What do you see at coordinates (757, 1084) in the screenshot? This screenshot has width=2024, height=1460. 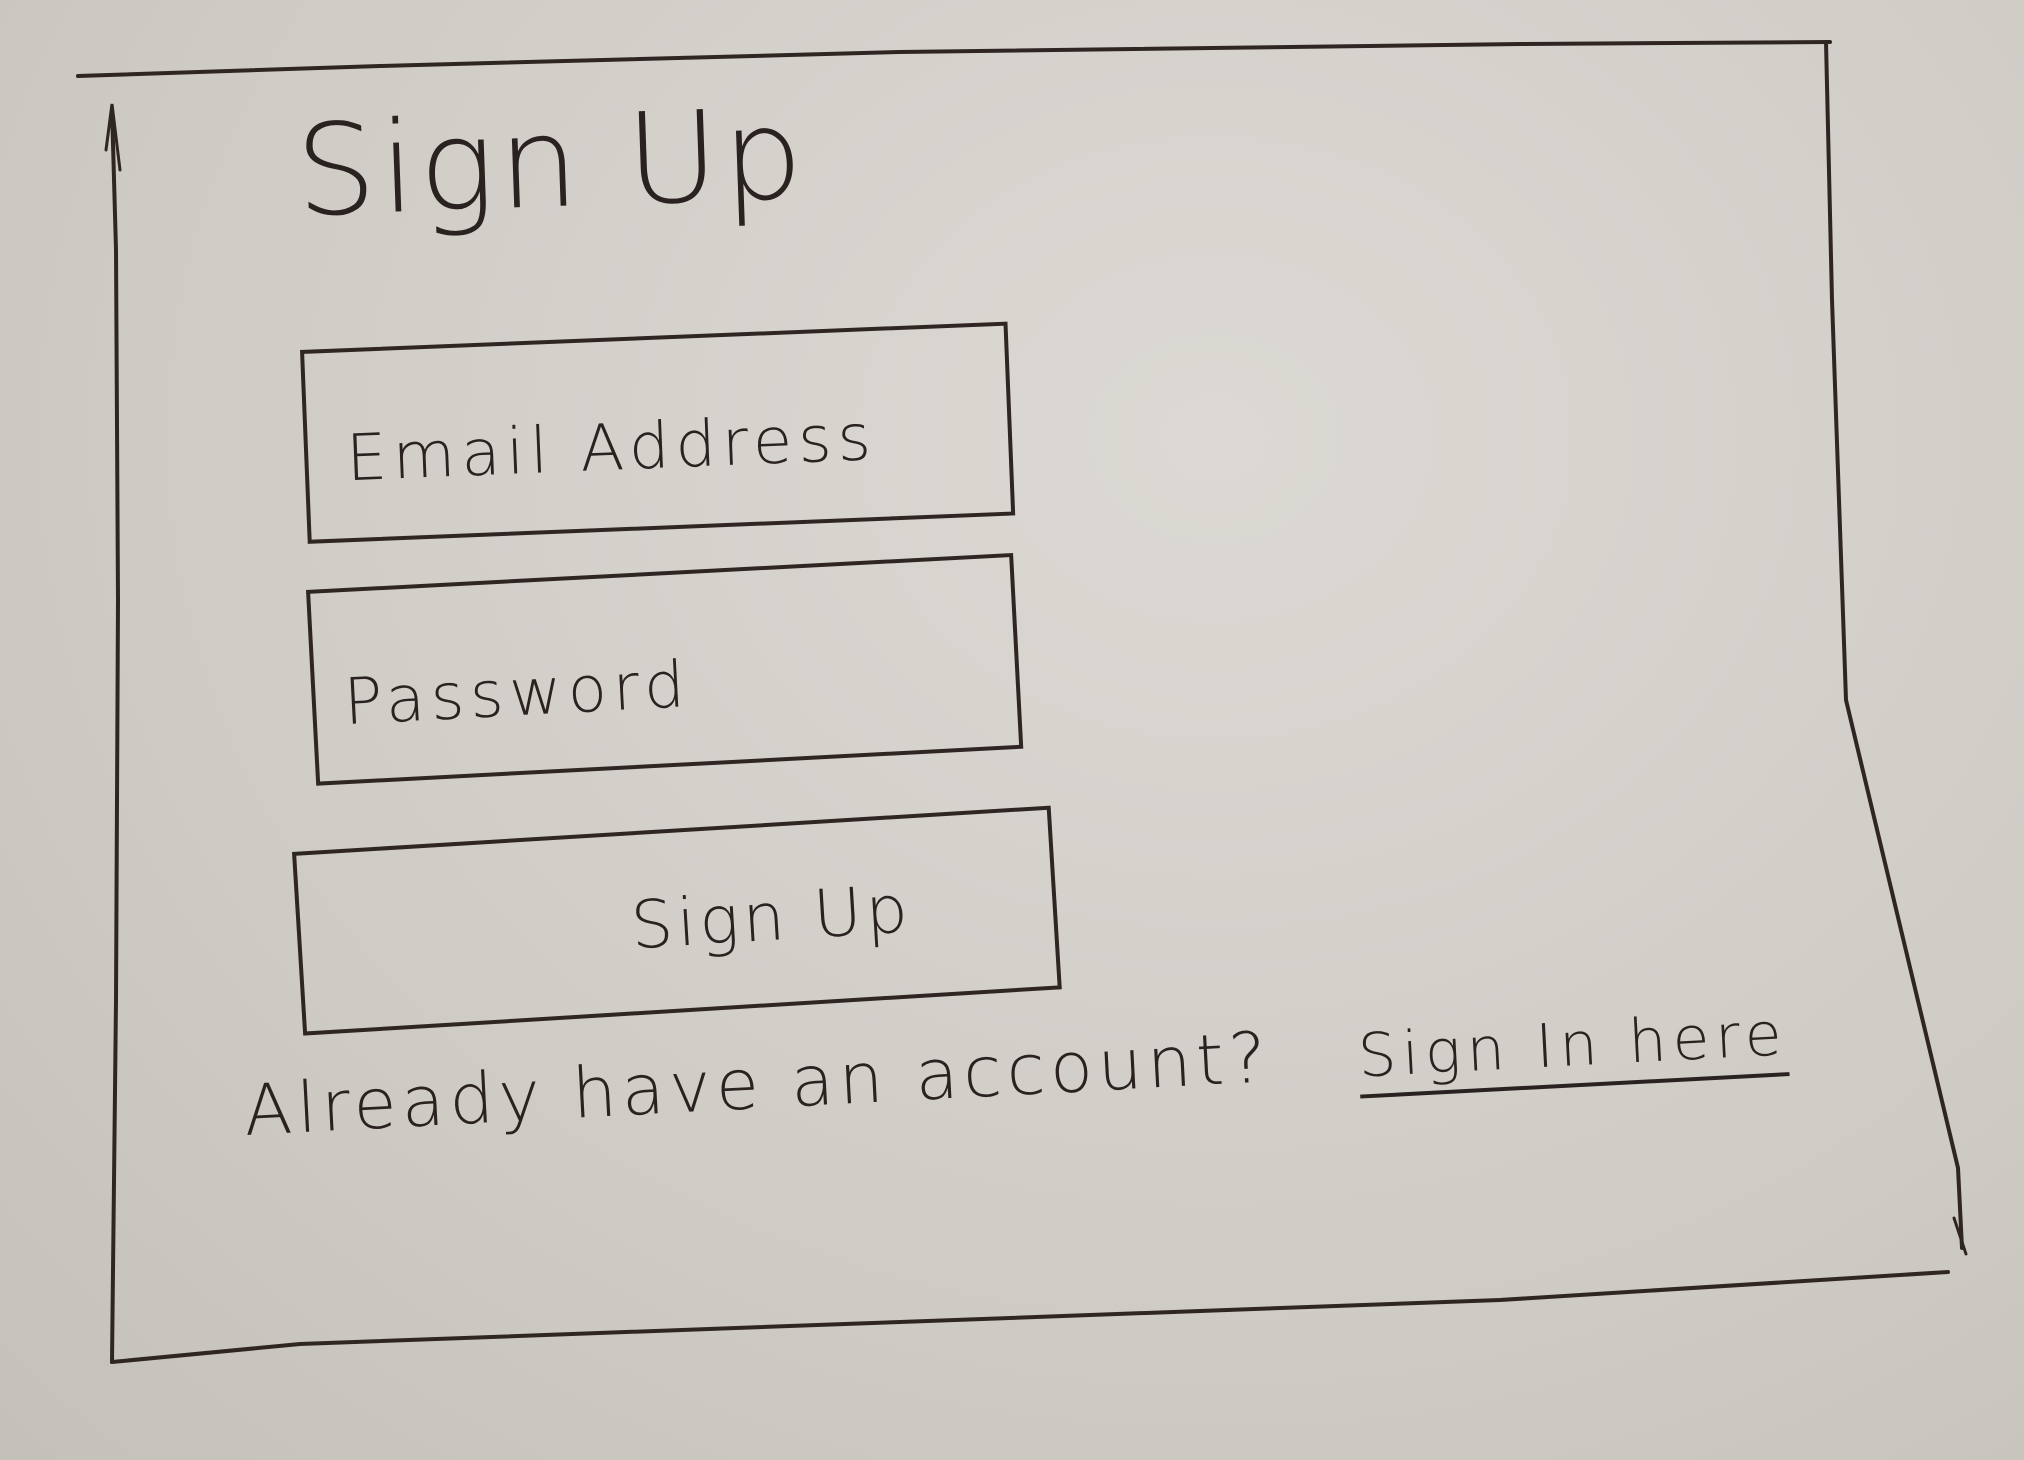 I see `footer-prompt-text: Already have an account?` at bounding box center [757, 1084].